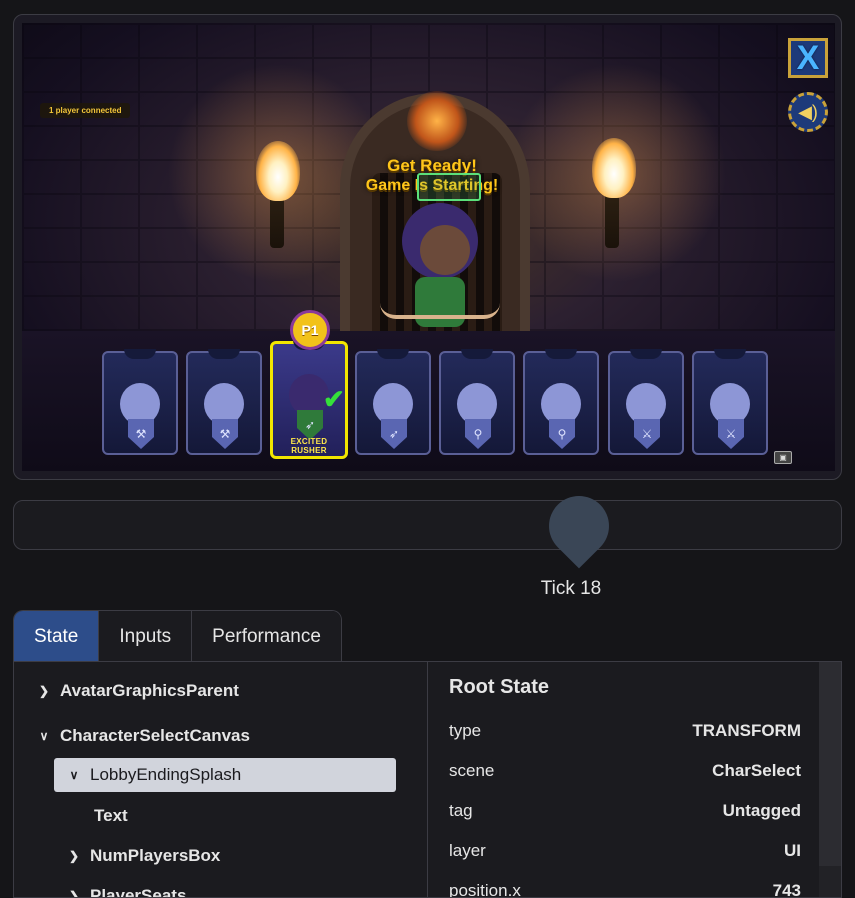  Describe the element at coordinates (499, 687) in the screenshot. I see `state-title: Root State` at that location.